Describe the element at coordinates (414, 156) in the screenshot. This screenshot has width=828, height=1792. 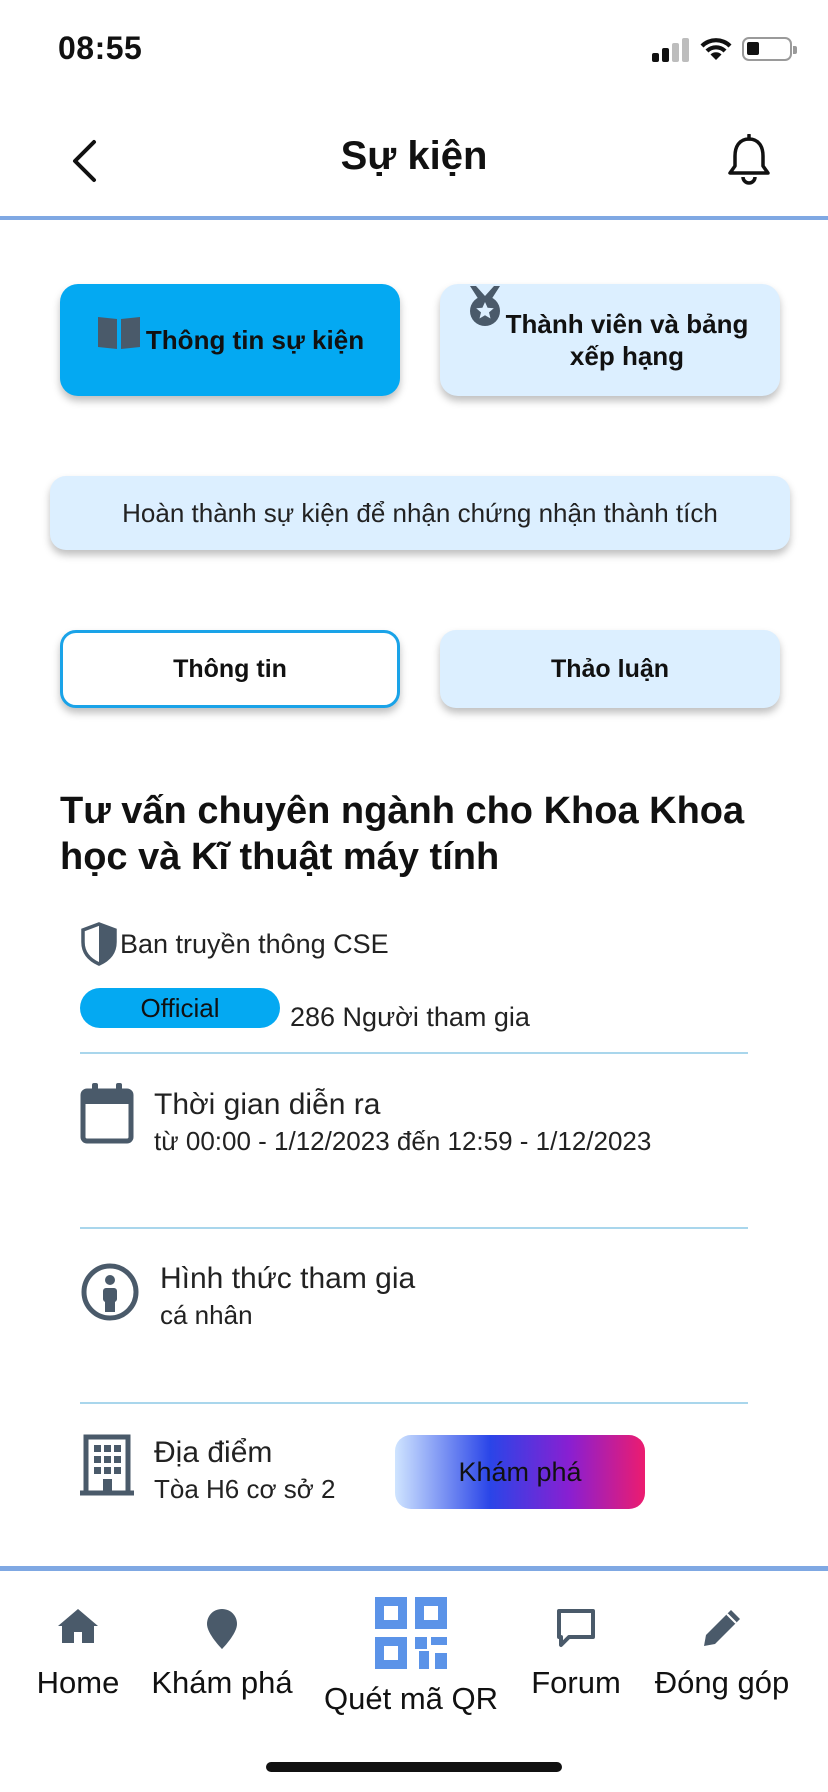
I see `page-title: Sự kiện` at that location.